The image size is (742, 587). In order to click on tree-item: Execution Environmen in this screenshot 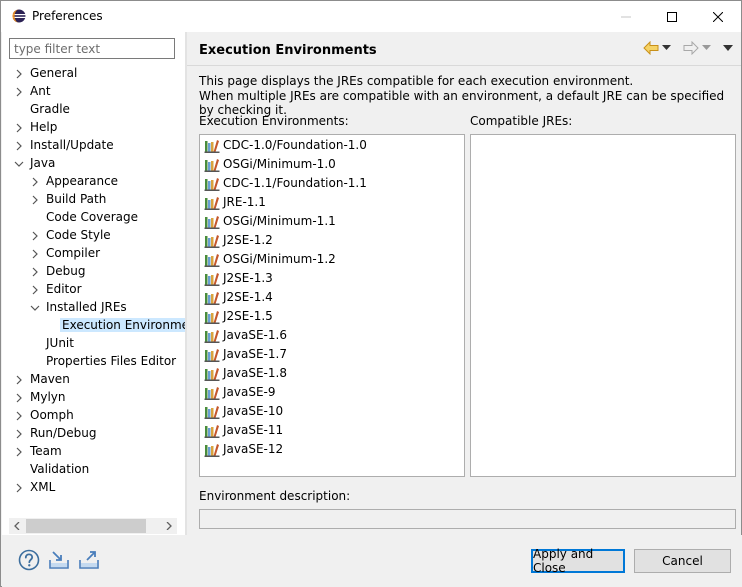, I will do `click(93, 326)`.